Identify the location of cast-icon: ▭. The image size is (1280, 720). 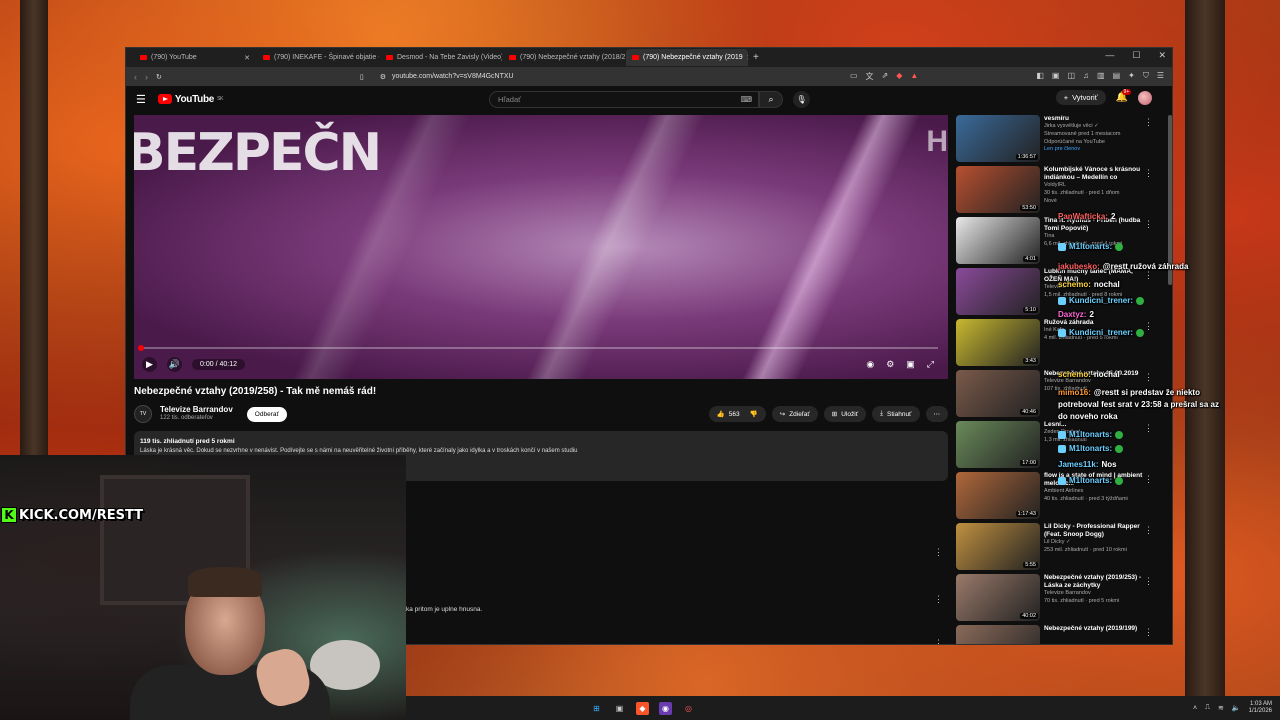
(854, 76).